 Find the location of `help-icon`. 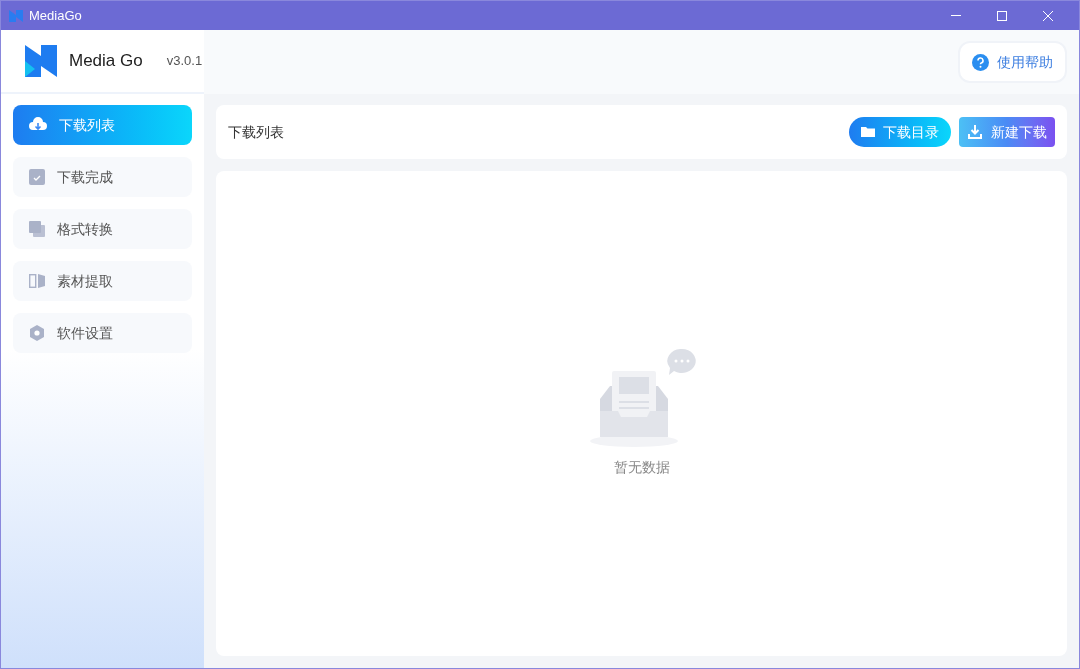

help-icon is located at coordinates (980, 62).